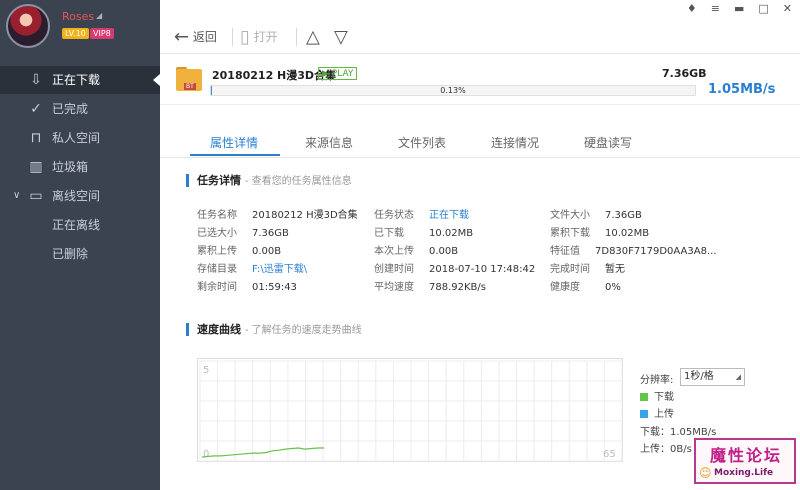 This screenshot has height=490, width=800. I want to click on tab-source: 来源信息, so click(329, 142).